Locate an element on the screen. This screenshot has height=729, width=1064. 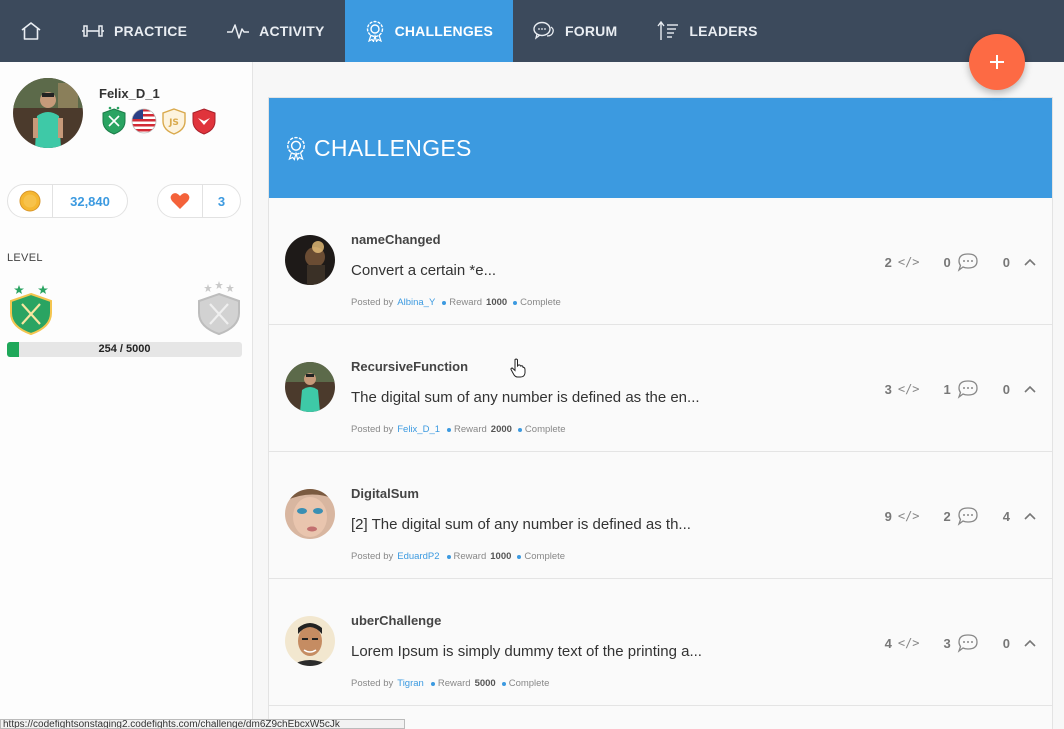
likes-value: 3 is located at coordinates (221, 201).